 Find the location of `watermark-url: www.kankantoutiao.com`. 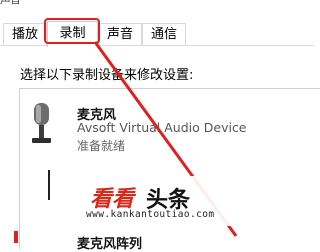

watermark-url: www.kankantoutiao.com is located at coordinates (150, 214).